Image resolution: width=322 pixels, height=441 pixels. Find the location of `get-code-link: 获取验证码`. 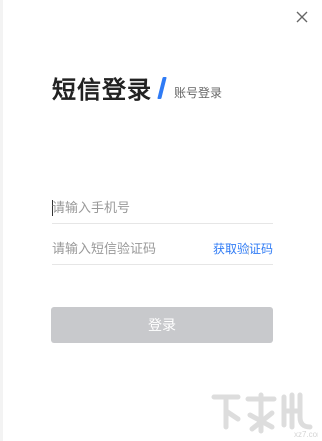

get-code-link: 获取验证码 is located at coordinates (243, 249).